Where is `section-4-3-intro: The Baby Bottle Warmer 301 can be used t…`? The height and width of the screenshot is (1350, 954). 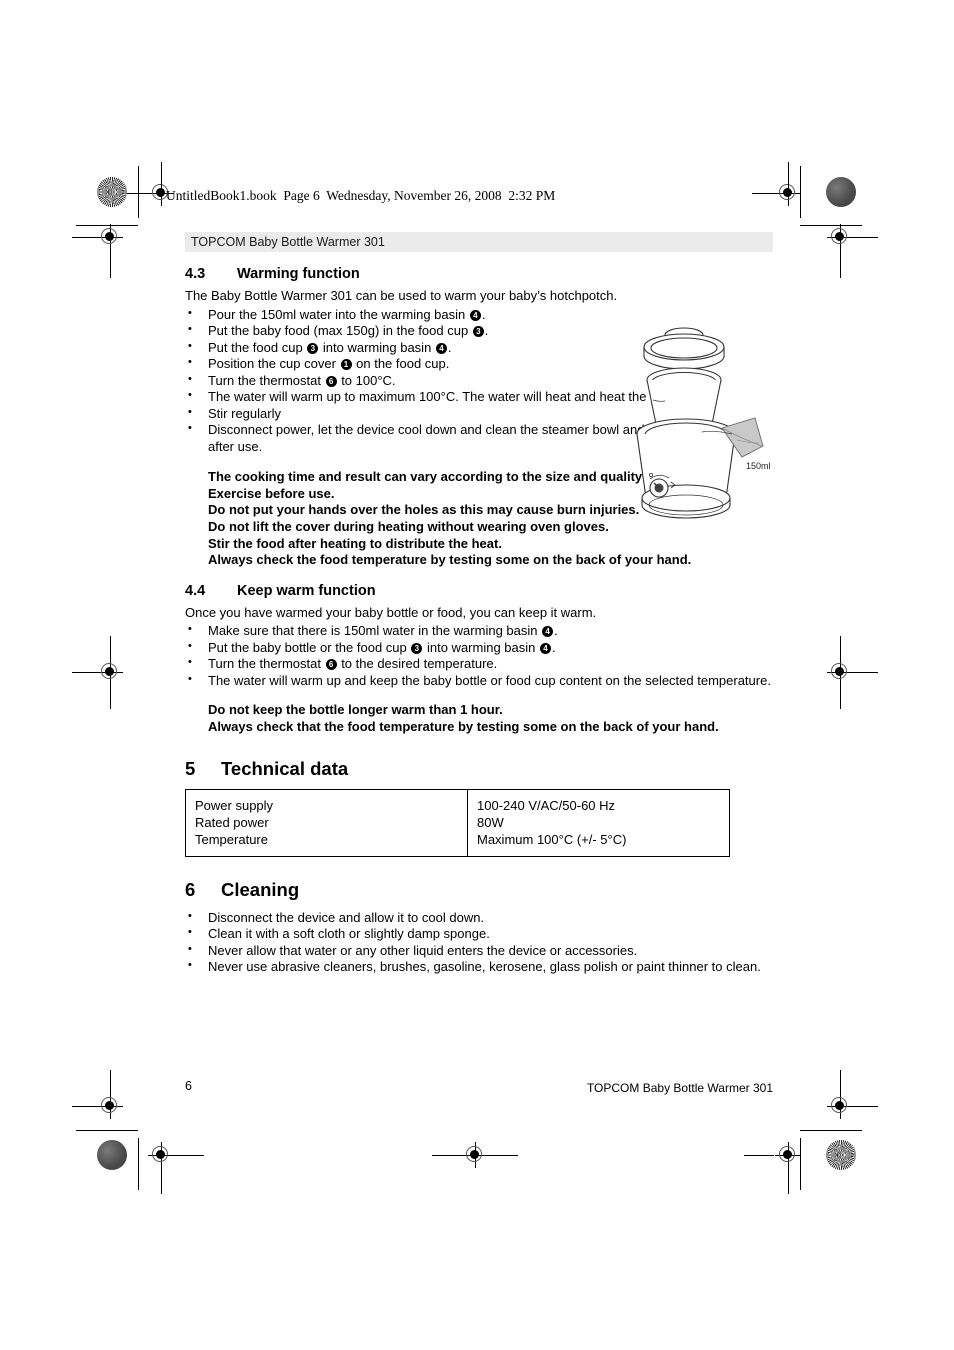 section-4-3-intro: The Baby Bottle Warmer 301 can be used t… is located at coordinates (401, 295).